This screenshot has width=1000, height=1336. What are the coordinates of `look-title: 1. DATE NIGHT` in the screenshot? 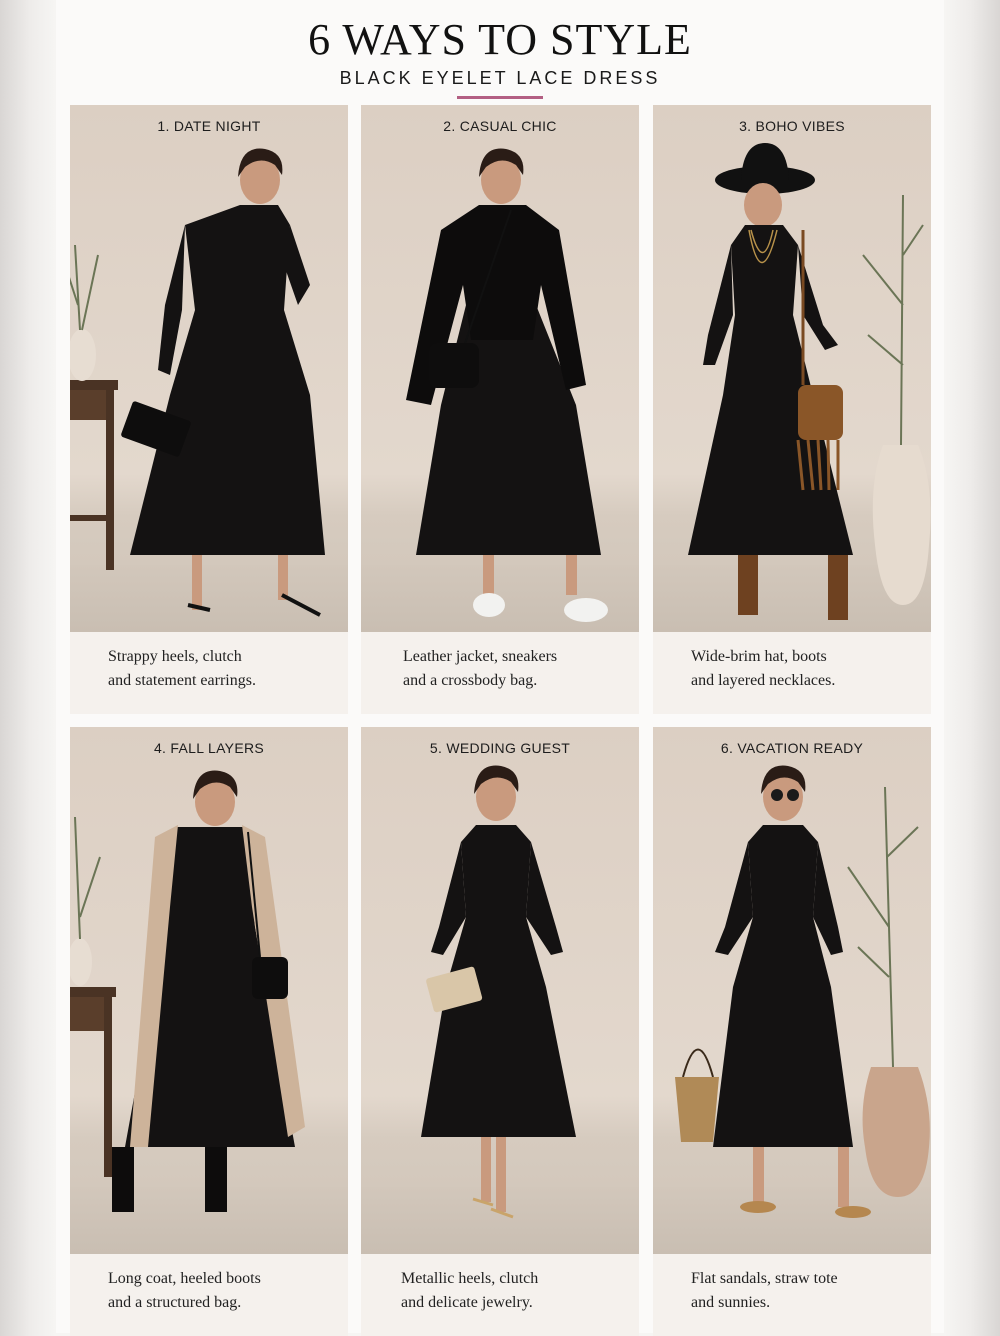 It's located at (209, 126).